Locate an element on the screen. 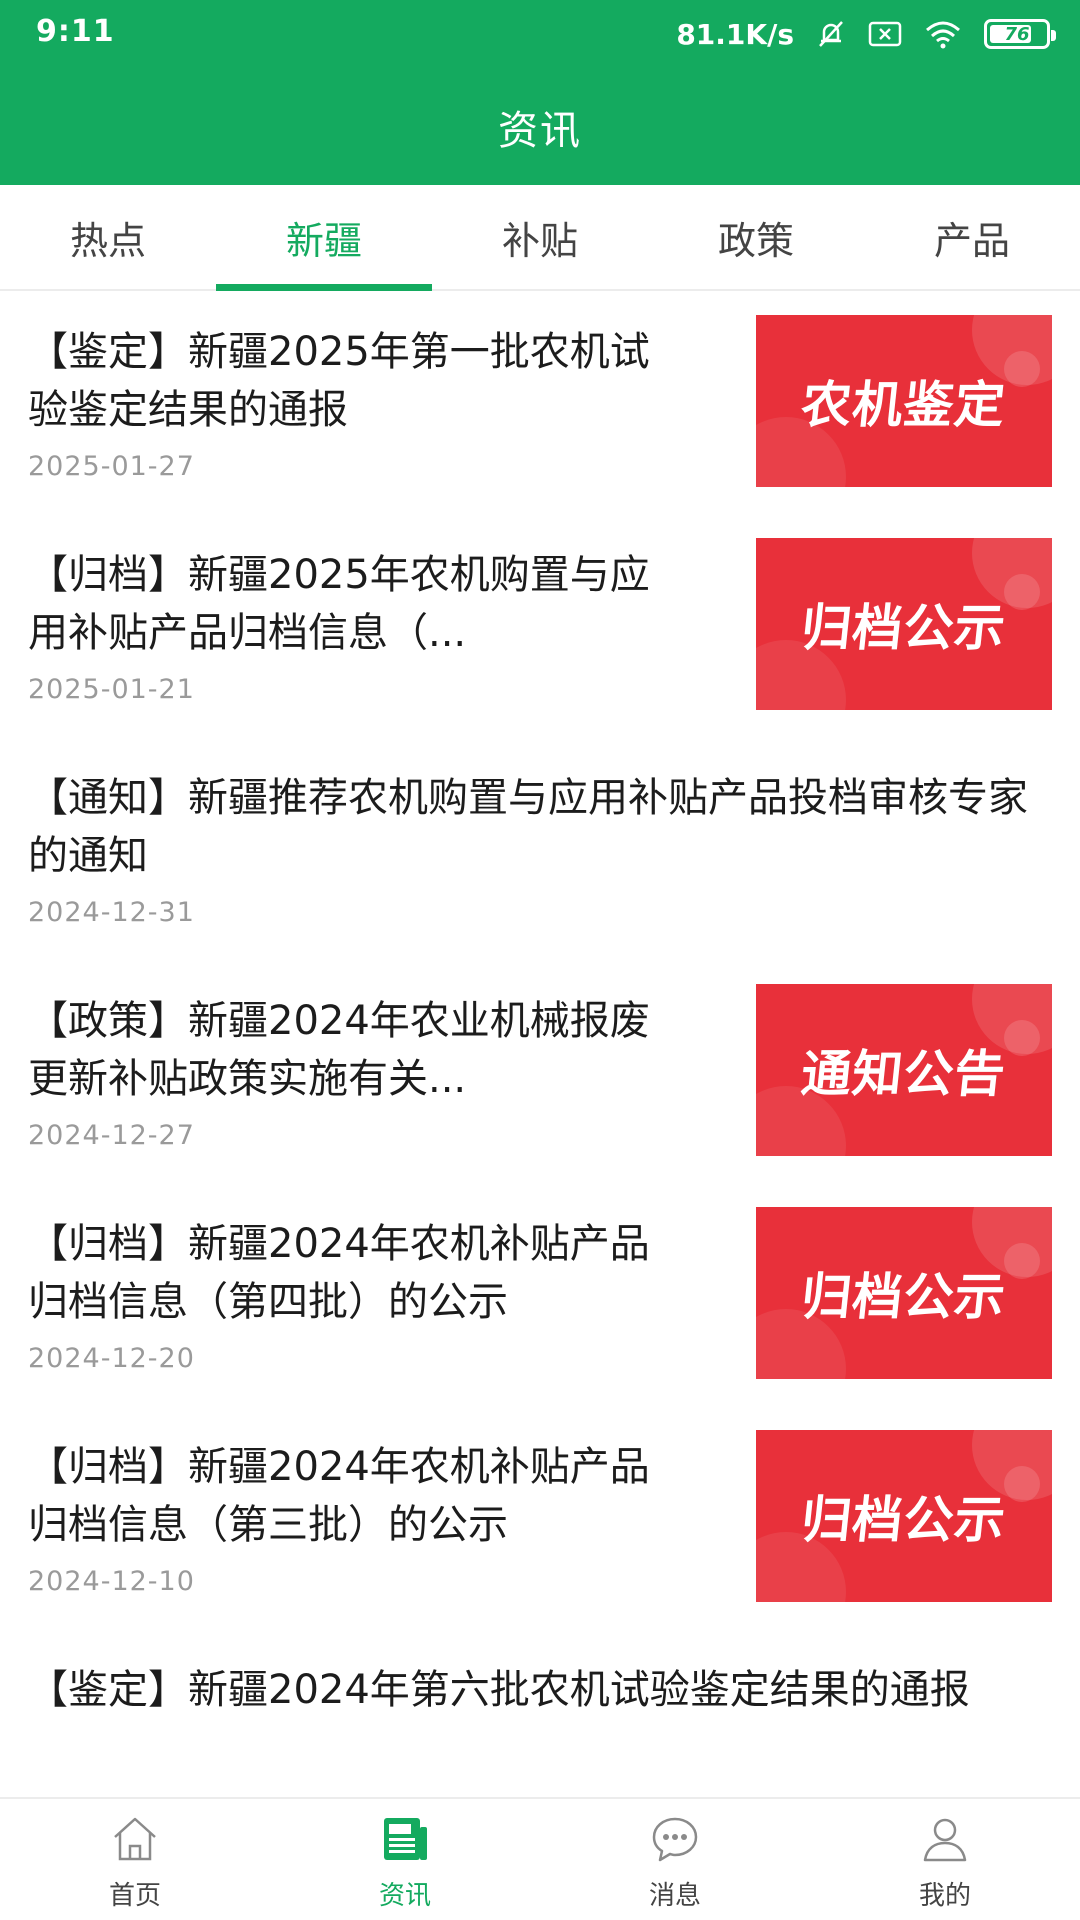  bottom-nav: 首页 资讯 消息 我的 is located at coordinates (540, 1858).